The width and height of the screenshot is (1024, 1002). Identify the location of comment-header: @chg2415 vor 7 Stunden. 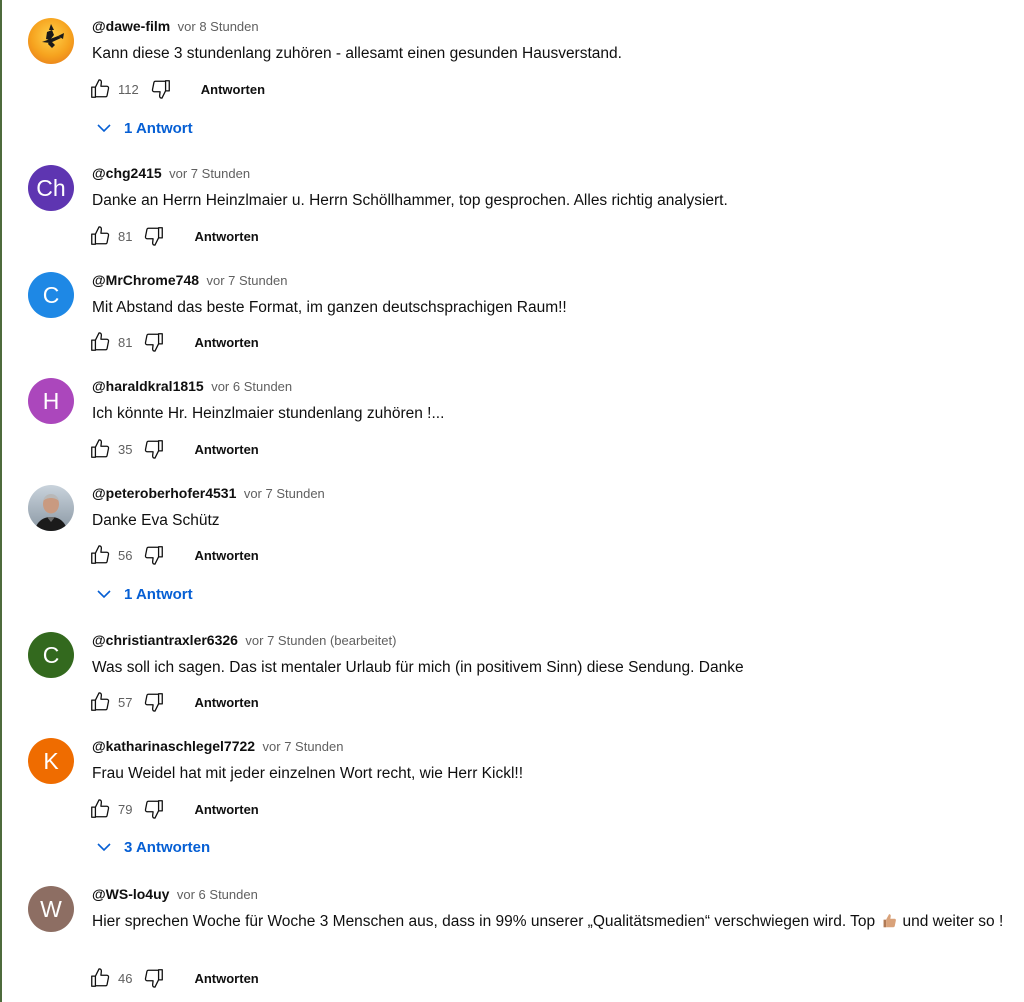
(171, 175).